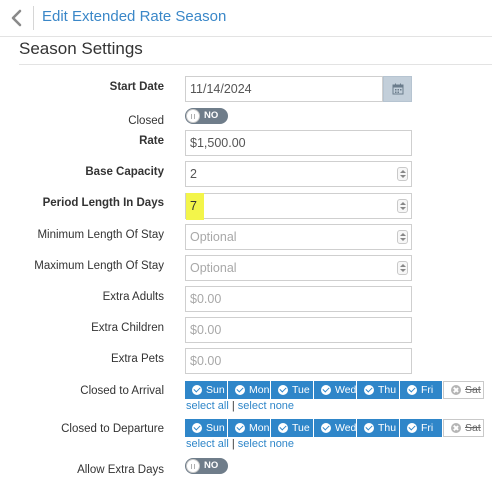 This screenshot has width=492, height=485. I want to click on arrival-day-sun: Sun, so click(206, 390).